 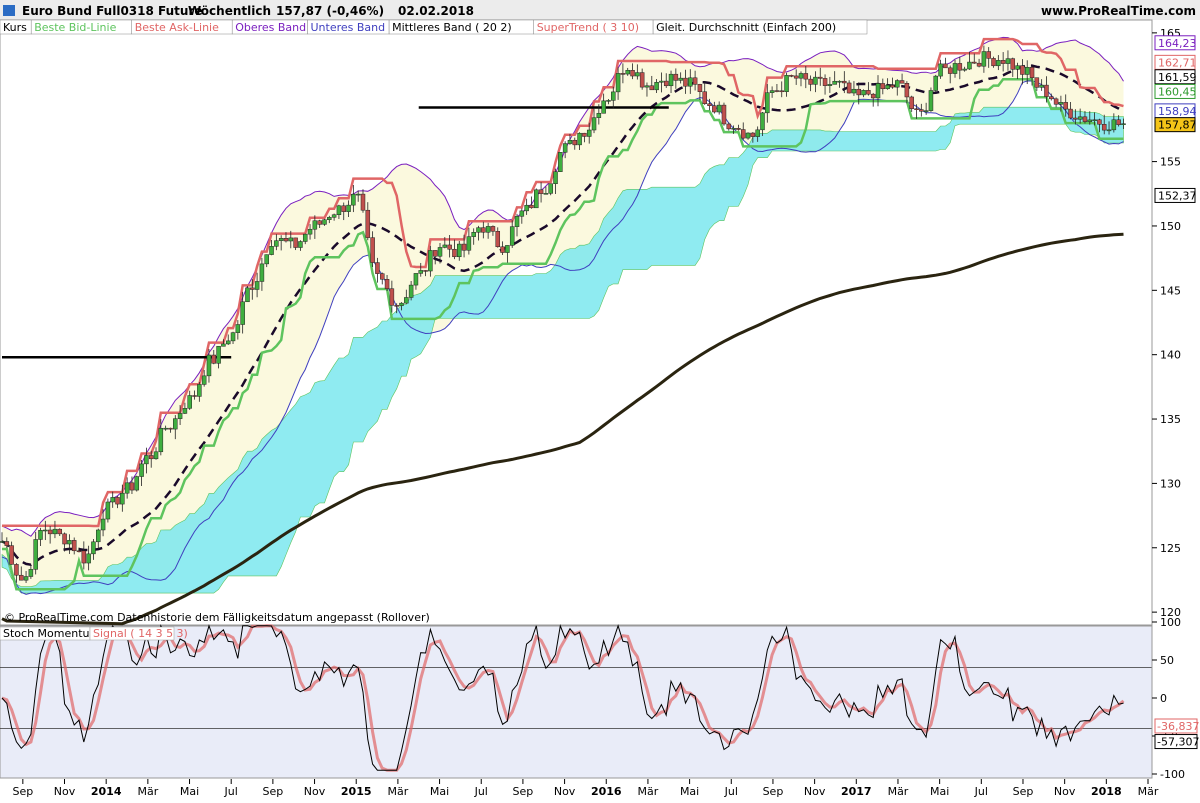 What do you see at coordinates (1178, 726) in the screenshot?
I see `indicator-badge-label: -36,837` at bounding box center [1178, 726].